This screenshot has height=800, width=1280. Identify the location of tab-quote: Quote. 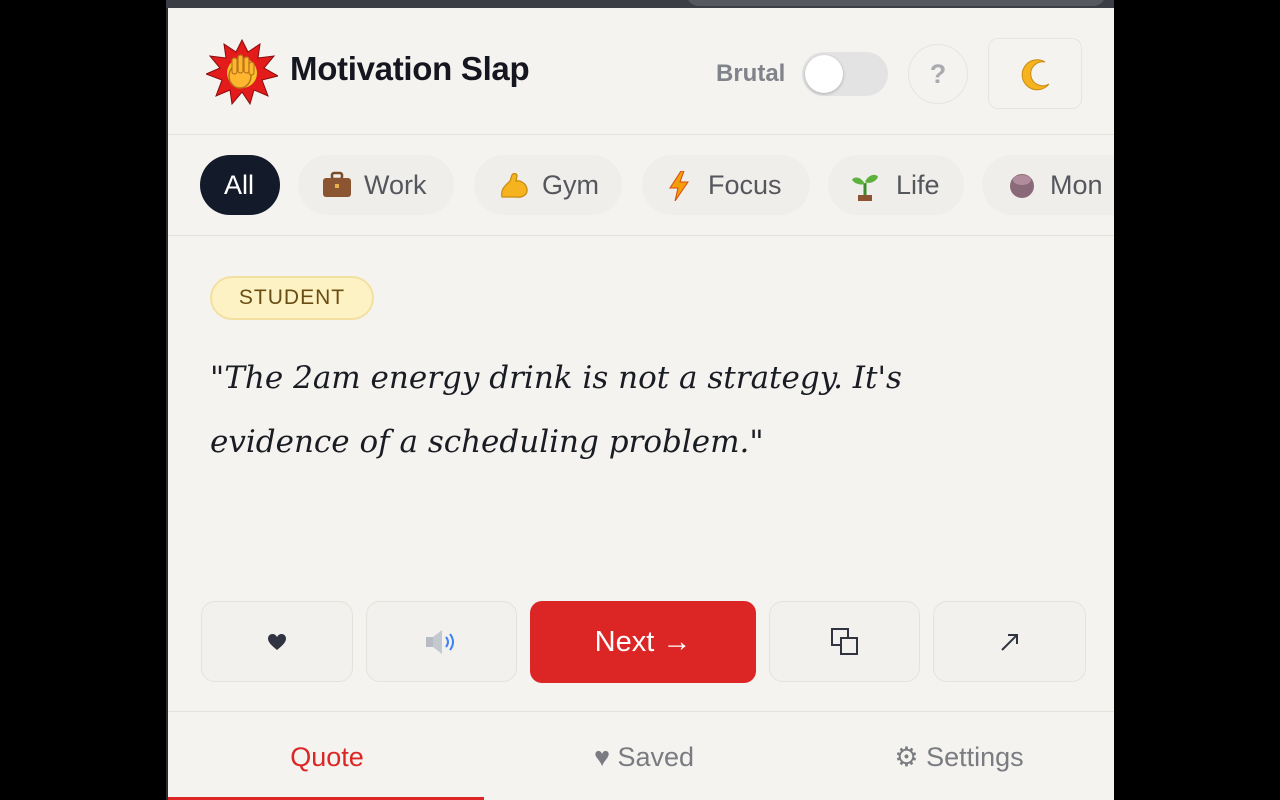
(327, 756).